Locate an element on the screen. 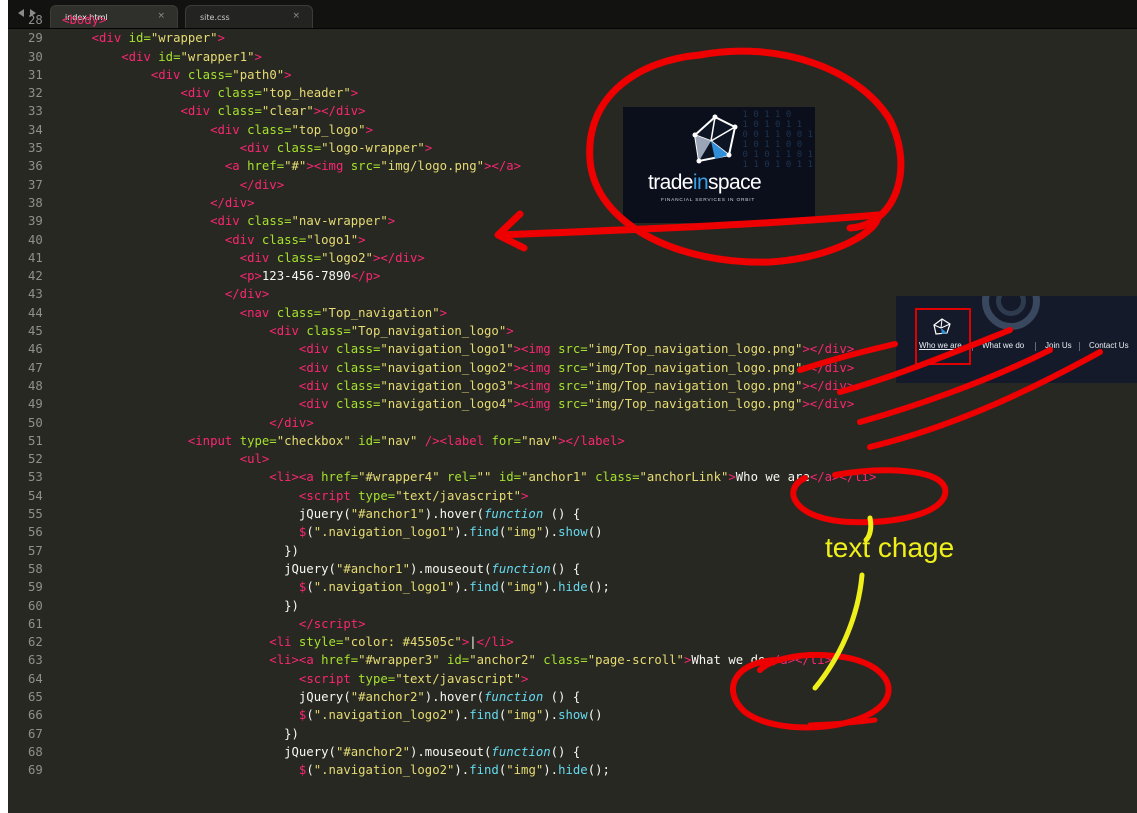 The height and width of the screenshot is (813, 1137). line-code: jQuery("#anchor2").hover(function () { is located at coordinates (321, 697).